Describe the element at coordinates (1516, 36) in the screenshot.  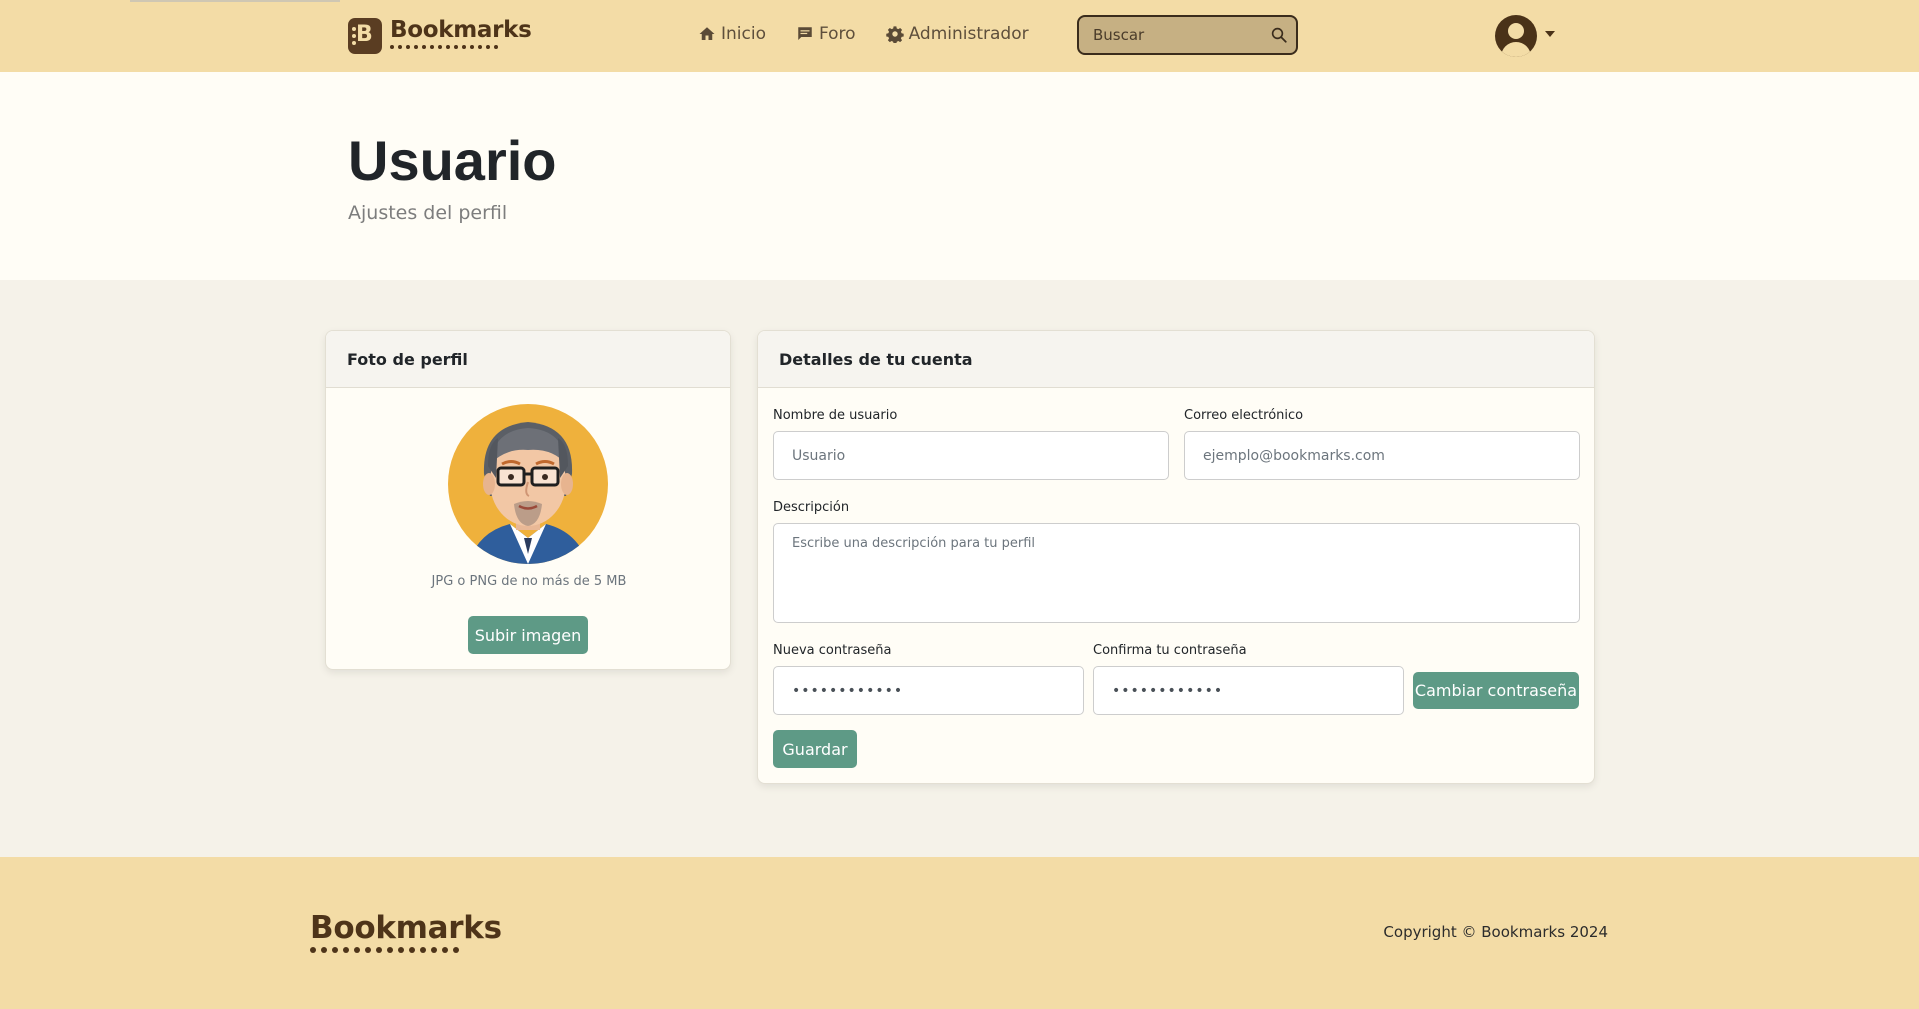
I see `user-avatar-icon` at that location.